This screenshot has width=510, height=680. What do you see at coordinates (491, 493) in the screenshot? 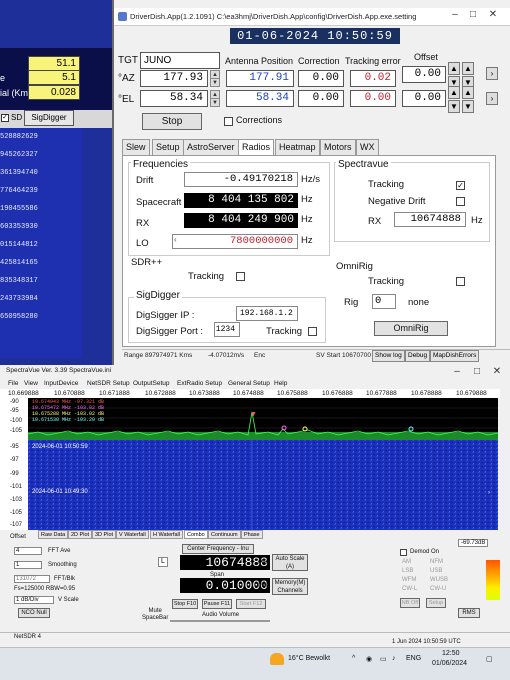
I see `scroll-right-icon: ›` at bounding box center [491, 493].